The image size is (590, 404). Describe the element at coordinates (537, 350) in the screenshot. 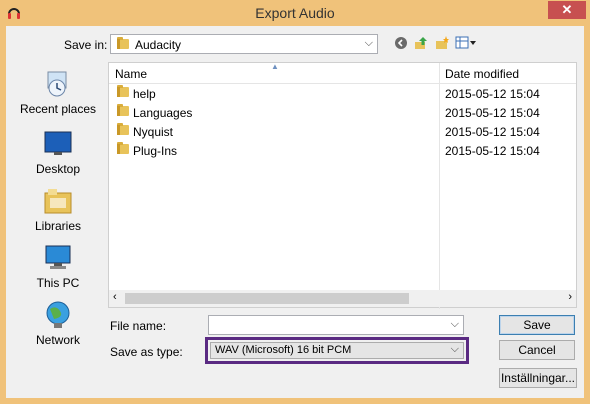

I see `cancel-button: Cancel` at that location.